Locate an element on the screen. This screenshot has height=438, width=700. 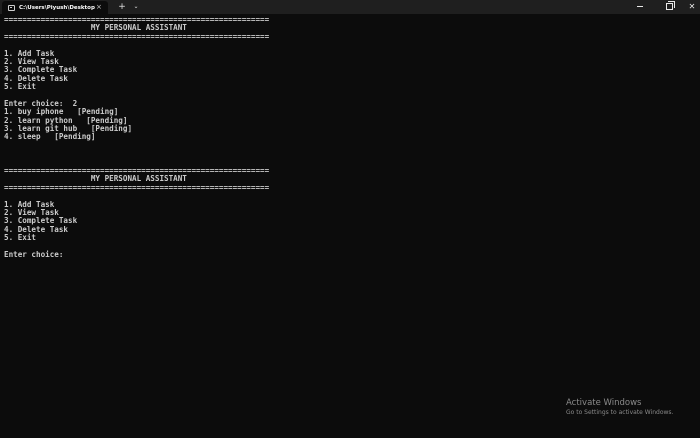
tab-title: C:\Users\Piyush\Desktop\Exe is located at coordinates (57, 7).